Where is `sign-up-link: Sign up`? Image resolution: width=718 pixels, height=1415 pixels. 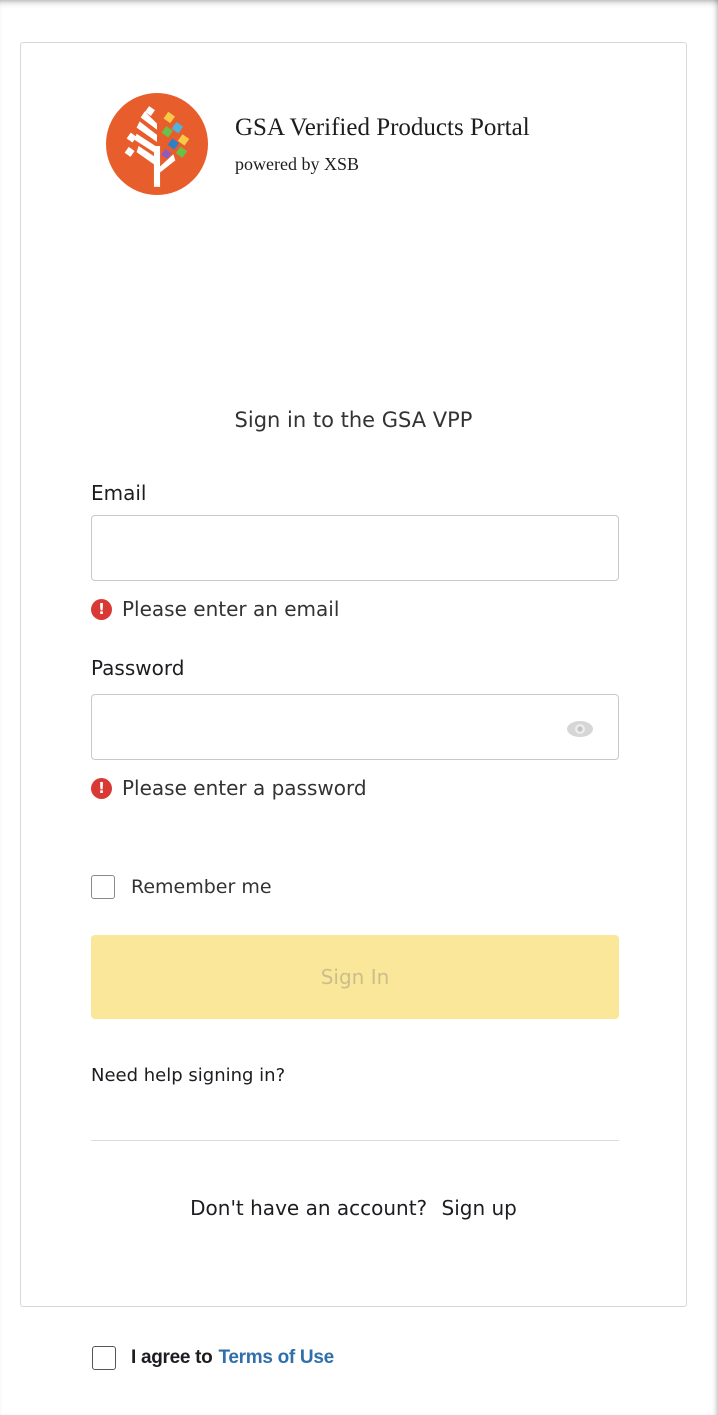
sign-up-link: Sign up is located at coordinates (479, 1208).